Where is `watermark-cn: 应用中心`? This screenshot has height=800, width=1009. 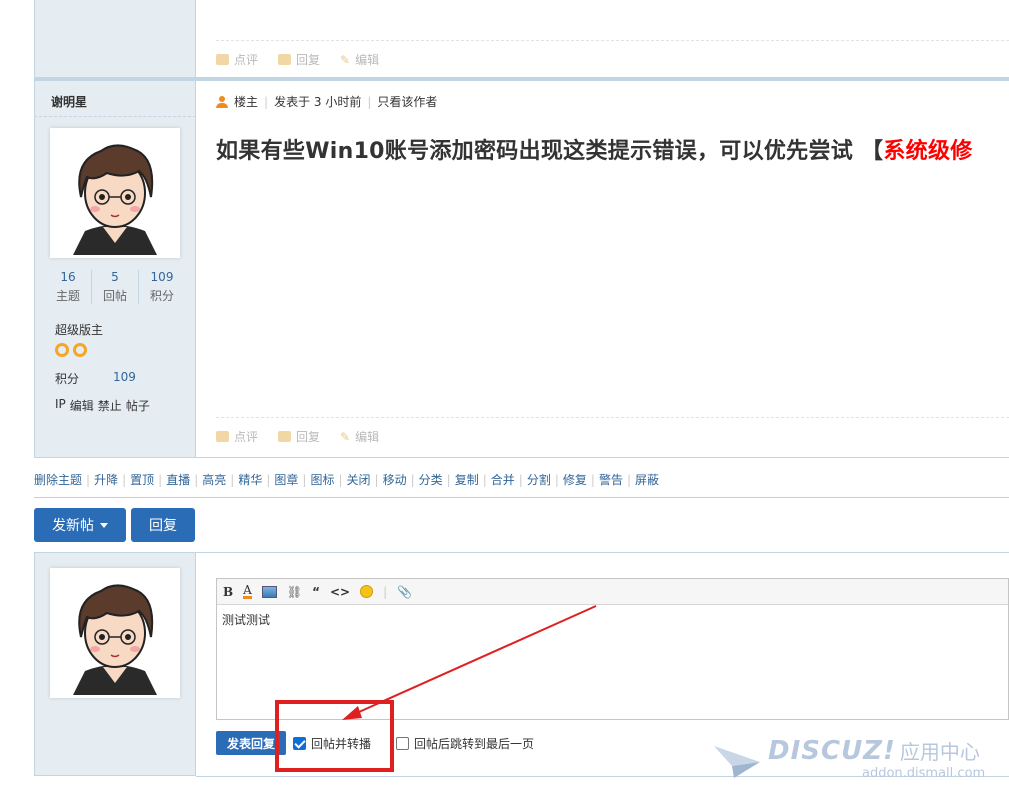 watermark-cn: 应用中心 is located at coordinates (939, 752).